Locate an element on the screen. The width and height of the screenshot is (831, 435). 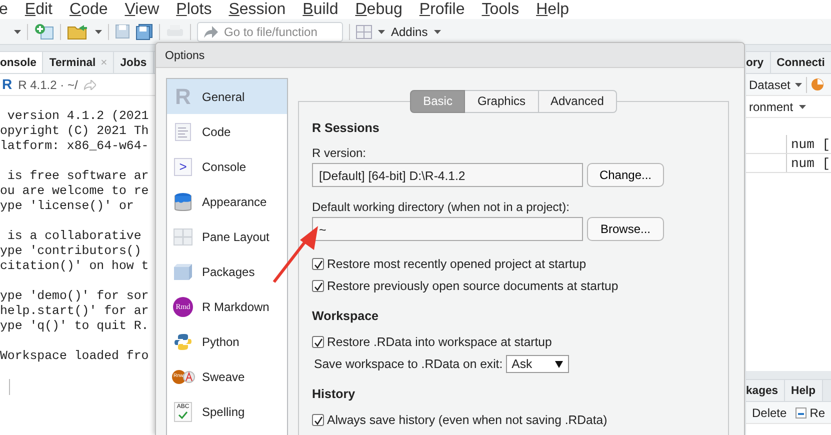
python-logo-icon is located at coordinates (183, 341).